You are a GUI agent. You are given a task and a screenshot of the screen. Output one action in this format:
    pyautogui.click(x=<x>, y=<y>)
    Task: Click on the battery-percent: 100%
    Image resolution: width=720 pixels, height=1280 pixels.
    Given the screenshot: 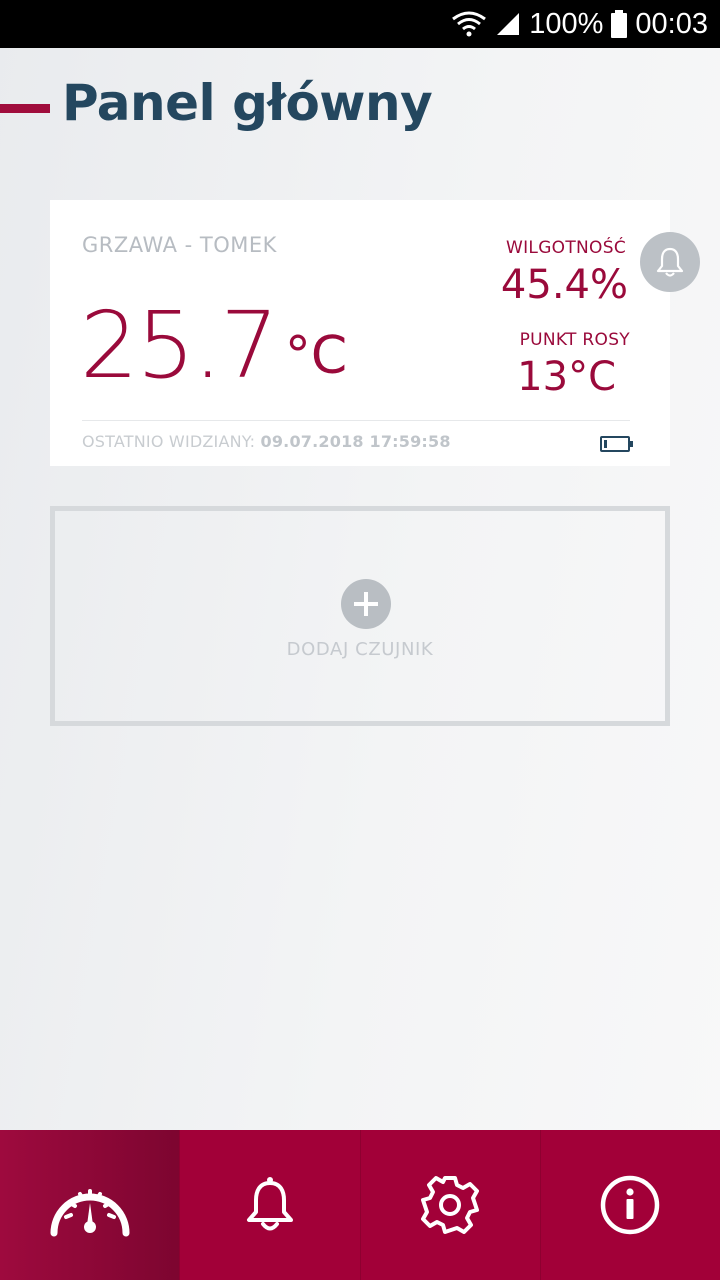 What is the action you would take?
    pyautogui.click(x=566, y=23)
    